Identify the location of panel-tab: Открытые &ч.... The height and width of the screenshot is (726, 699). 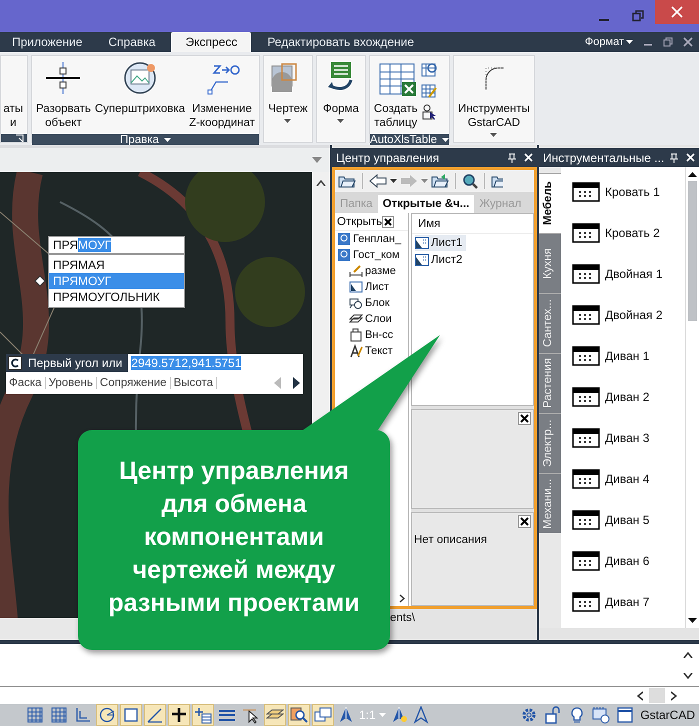
(426, 204).